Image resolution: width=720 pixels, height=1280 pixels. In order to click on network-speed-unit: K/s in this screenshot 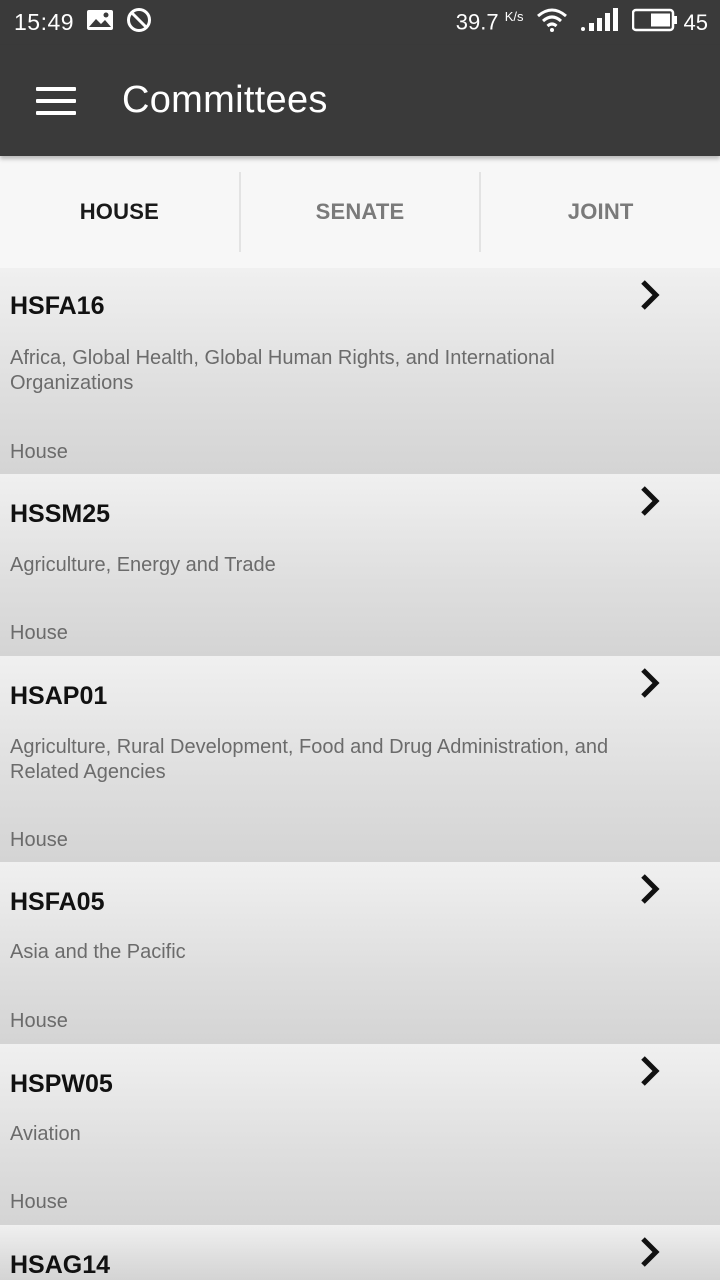, I will do `click(514, 17)`.